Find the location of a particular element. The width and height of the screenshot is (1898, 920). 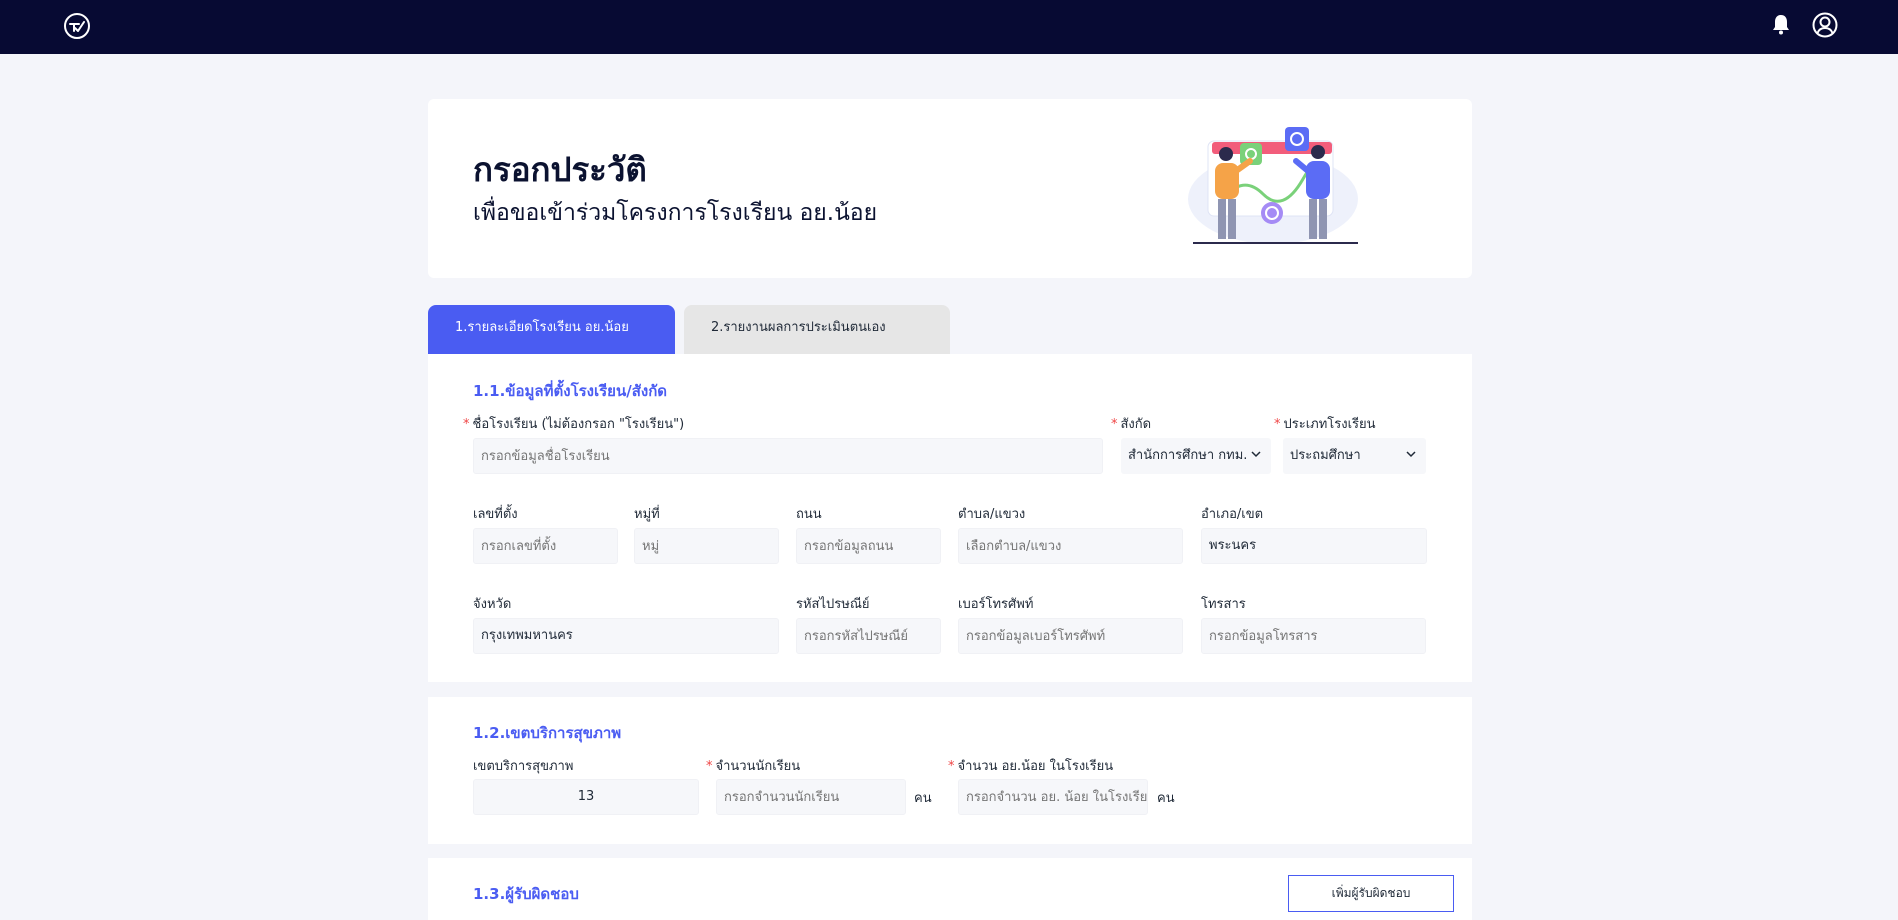

page-title: กรอกประวัติ is located at coordinates (560, 169).